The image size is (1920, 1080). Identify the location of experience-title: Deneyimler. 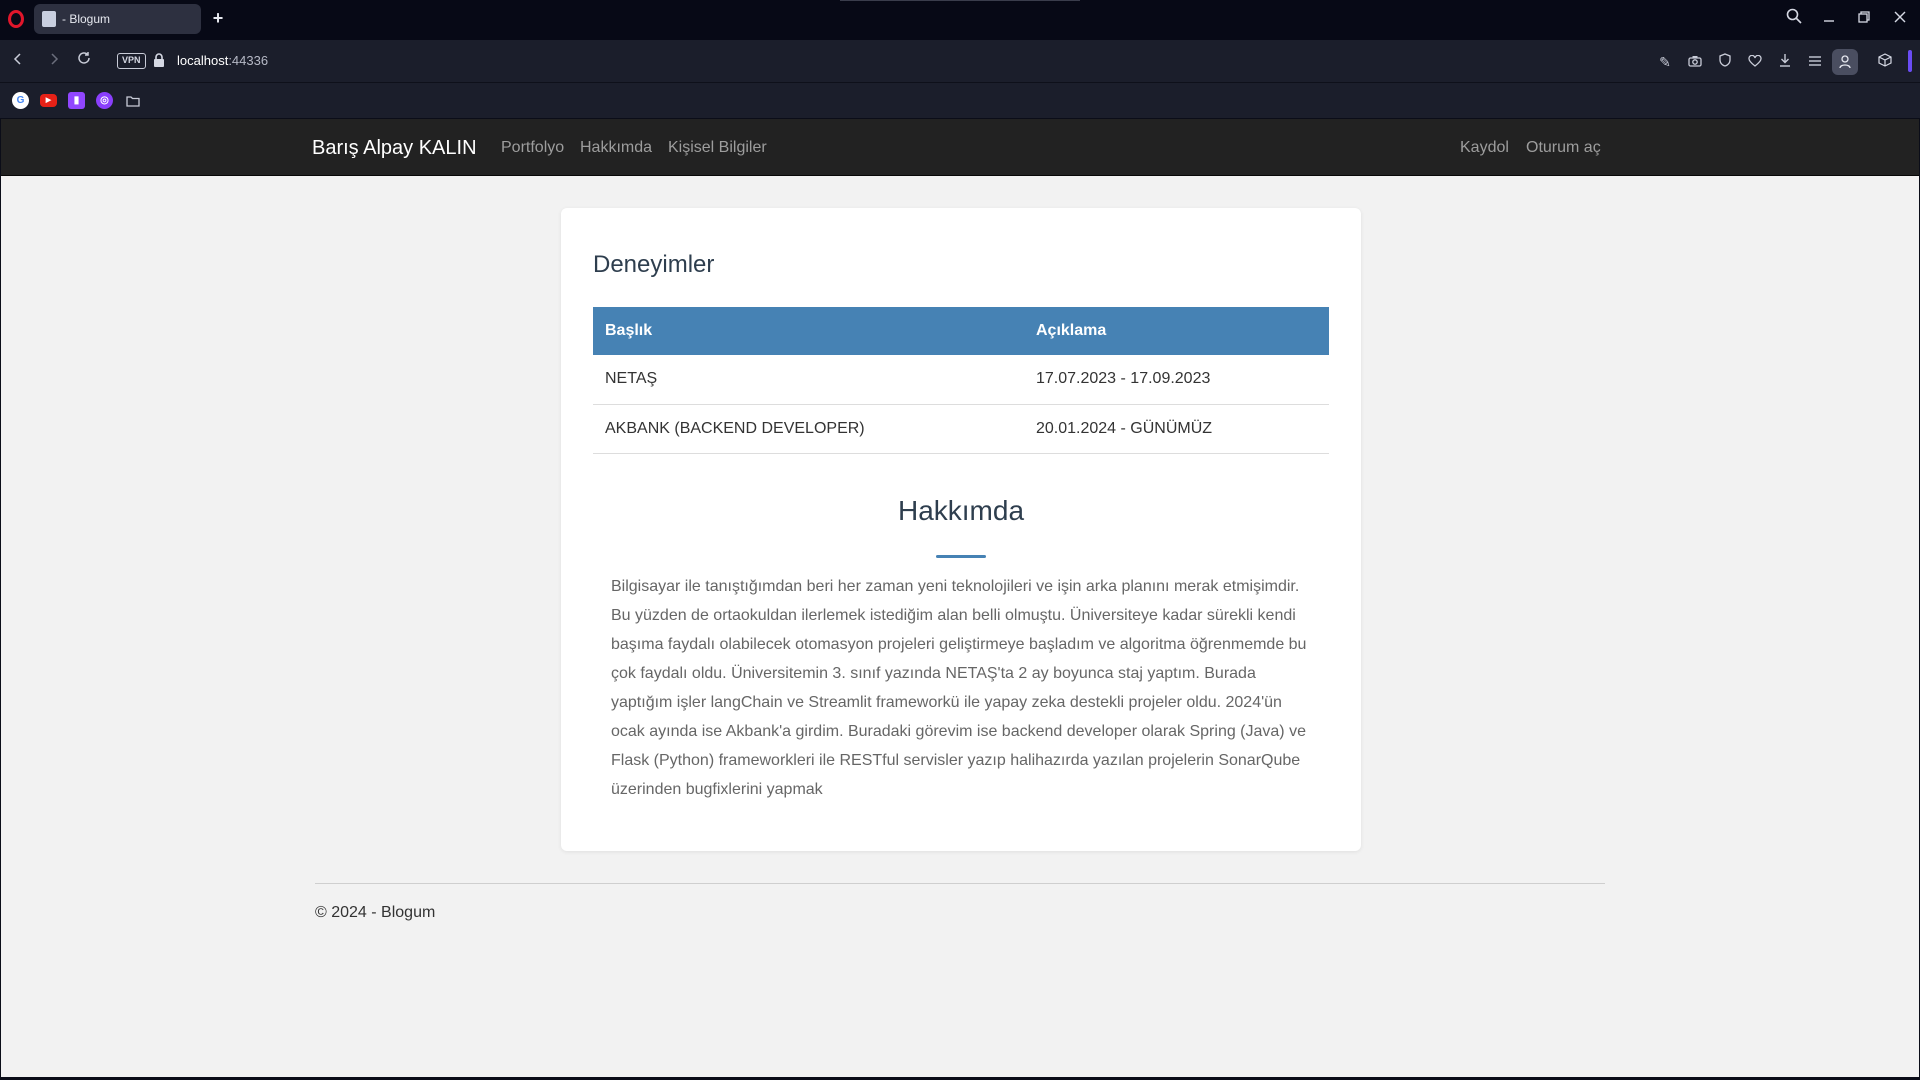
(654, 264).